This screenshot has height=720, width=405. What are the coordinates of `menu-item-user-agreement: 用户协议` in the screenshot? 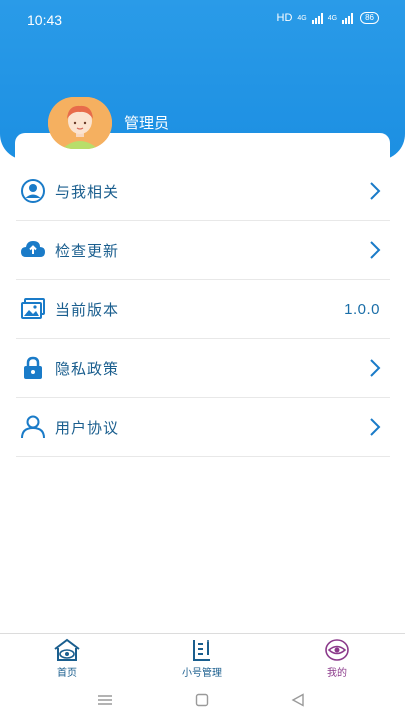 It's located at (203, 427).